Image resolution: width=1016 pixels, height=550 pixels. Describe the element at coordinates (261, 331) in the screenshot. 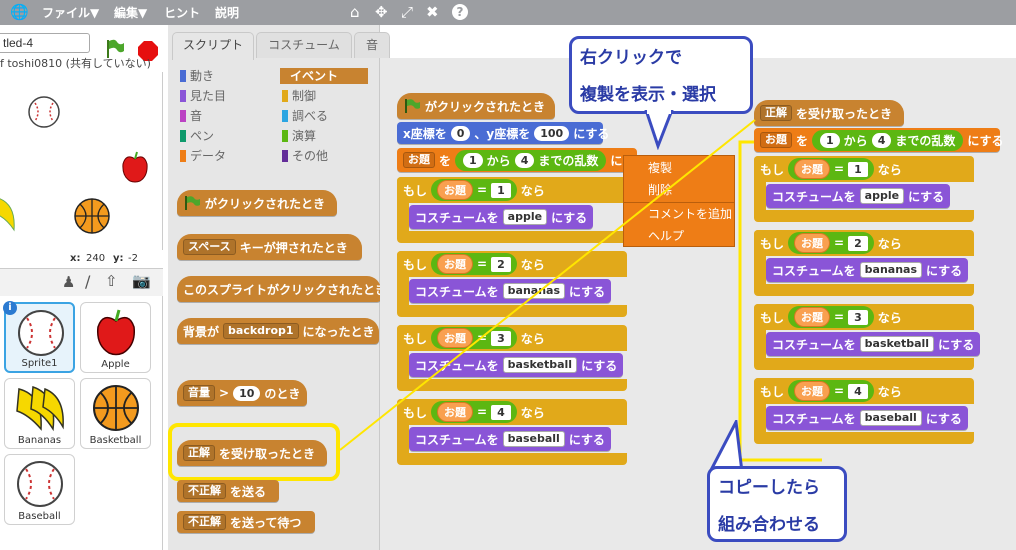

I see `backdrop-dropdown: backdrop1` at that location.